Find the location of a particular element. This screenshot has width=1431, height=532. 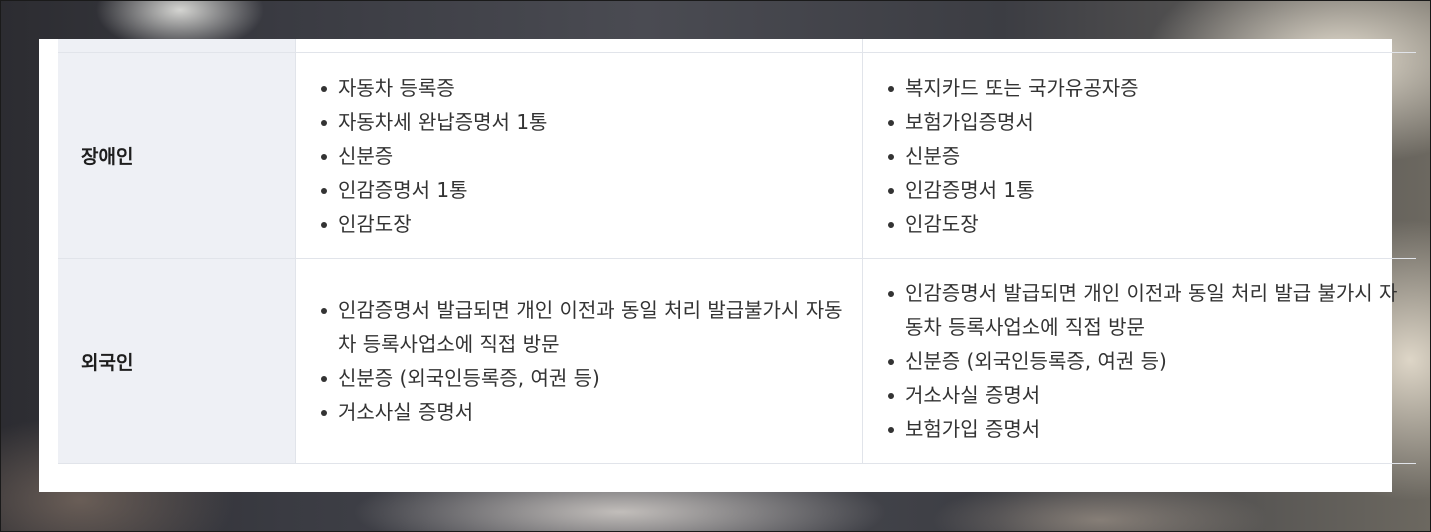

document-list: 복지카드 또는 국가유공자증 보험가입증명서 신분증 인감증명서 1통 인감도장 is located at coordinates (1139, 156).